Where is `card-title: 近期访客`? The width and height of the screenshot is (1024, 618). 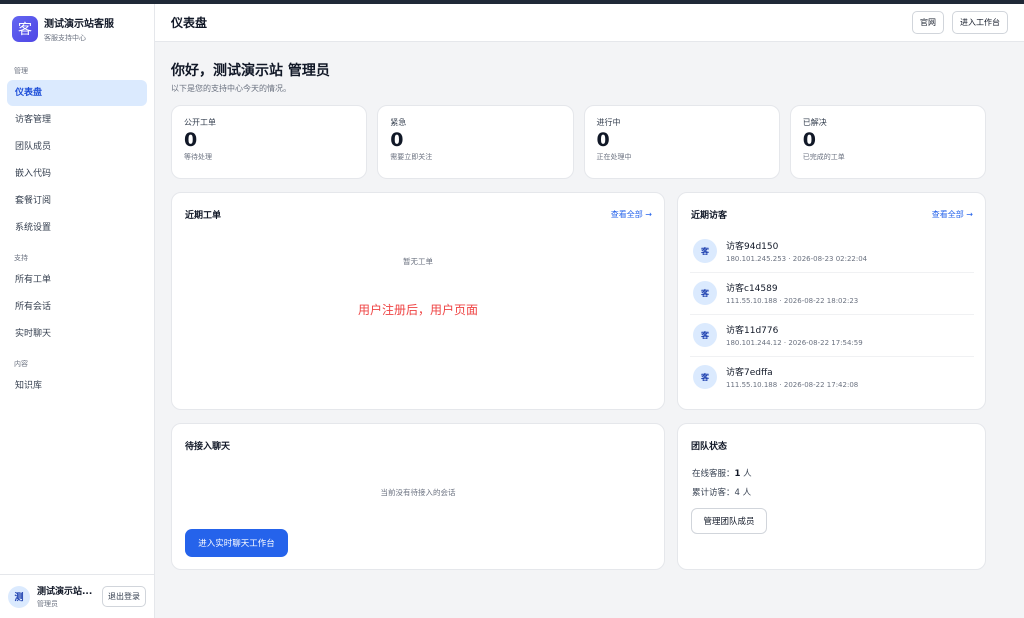
card-title: 近期访客 is located at coordinates (709, 216).